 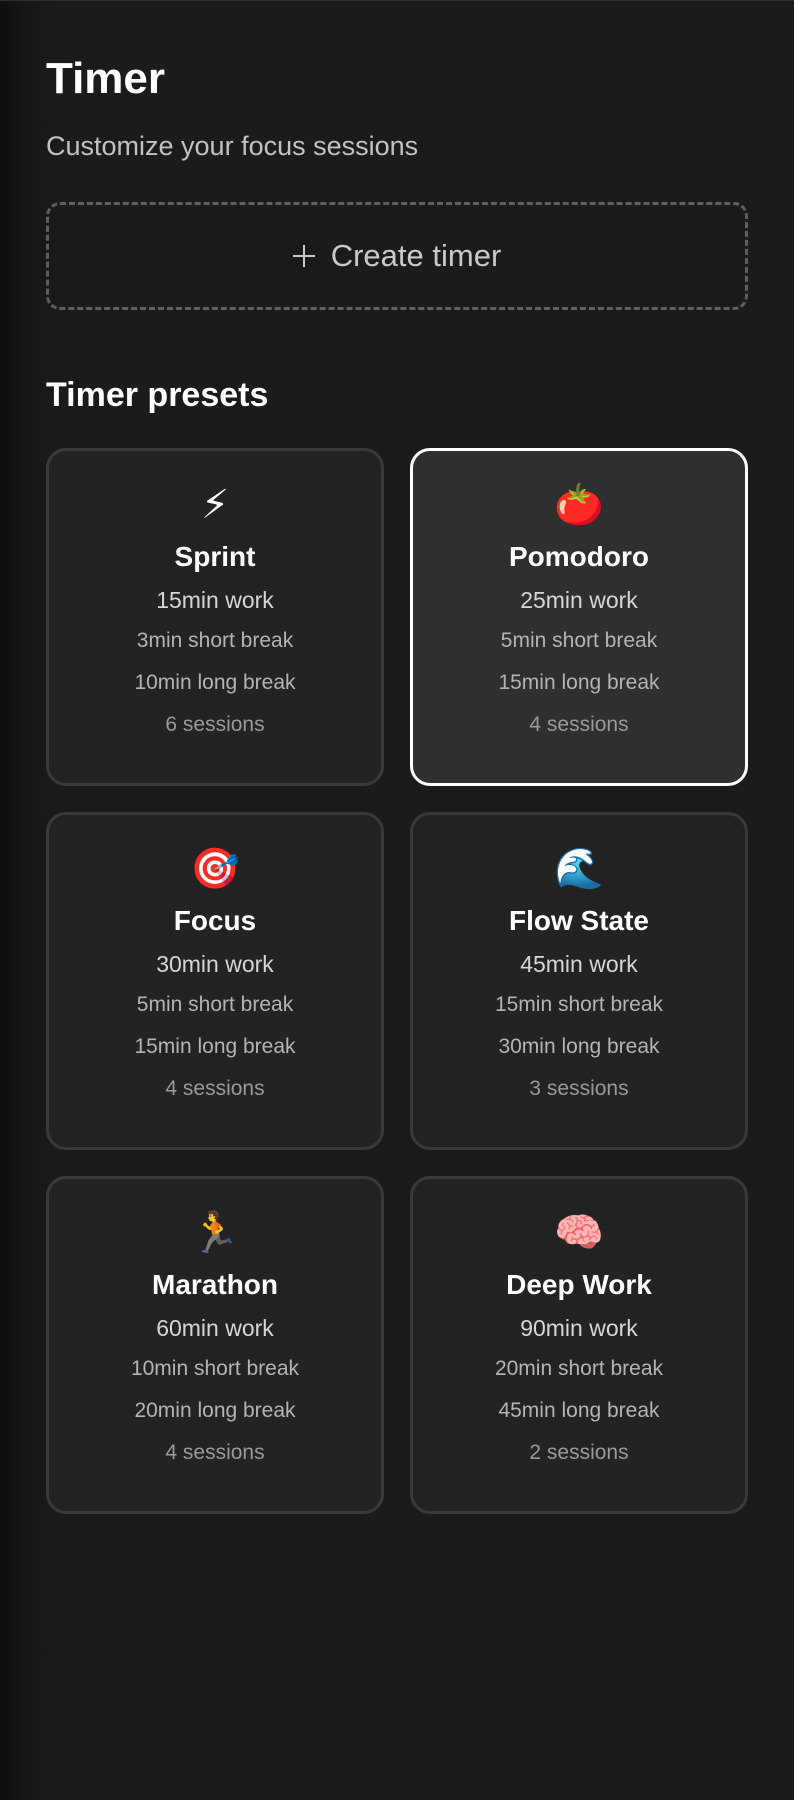 What do you see at coordinates (579, 869) in the screenshot?
I see `wave-icon: 🌊` at bounding box center [579, 869].